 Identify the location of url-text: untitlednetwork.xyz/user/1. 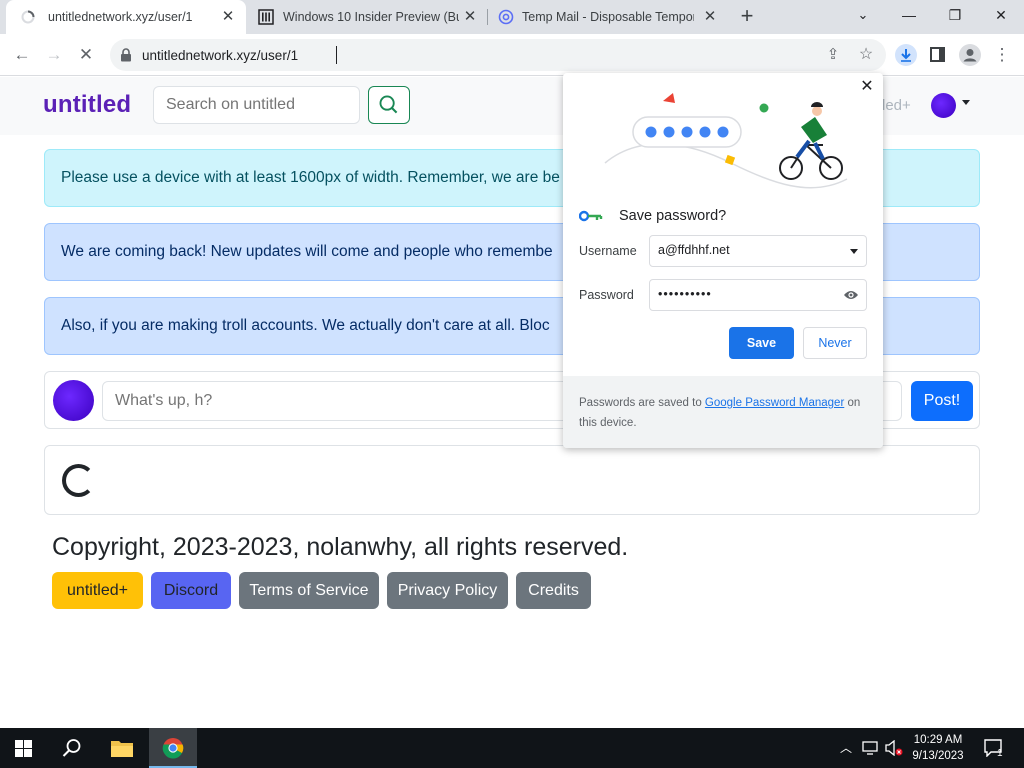
(220, 55).